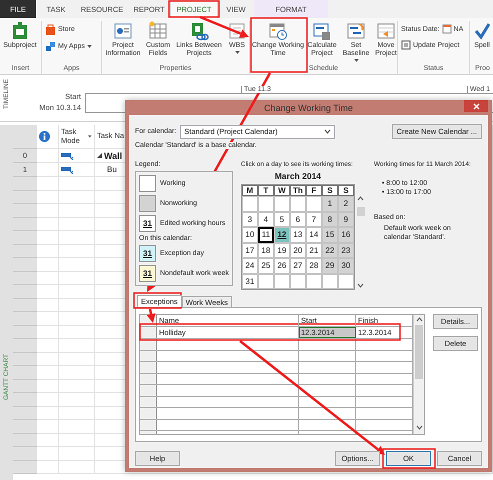 This screenshot has height=480, width=493. I want to click on calendar-day: 15, so click(330, 234).